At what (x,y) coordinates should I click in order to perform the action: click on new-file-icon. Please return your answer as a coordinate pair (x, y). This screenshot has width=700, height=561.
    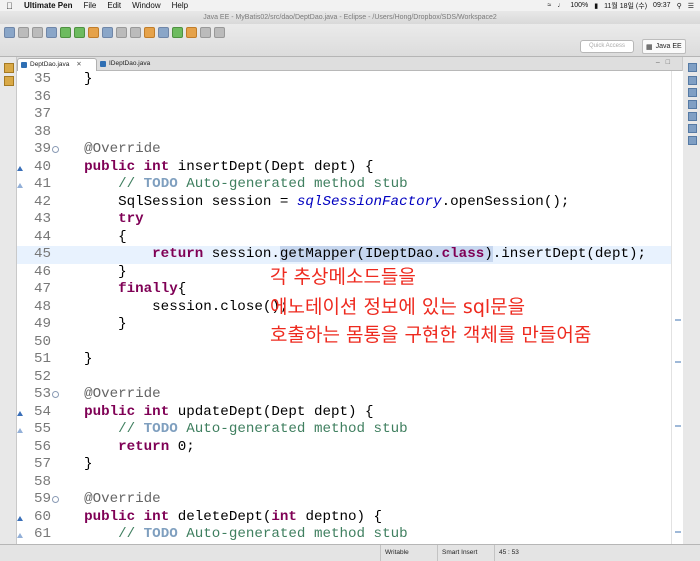
    Looking at the image, I should click on (9, 32).